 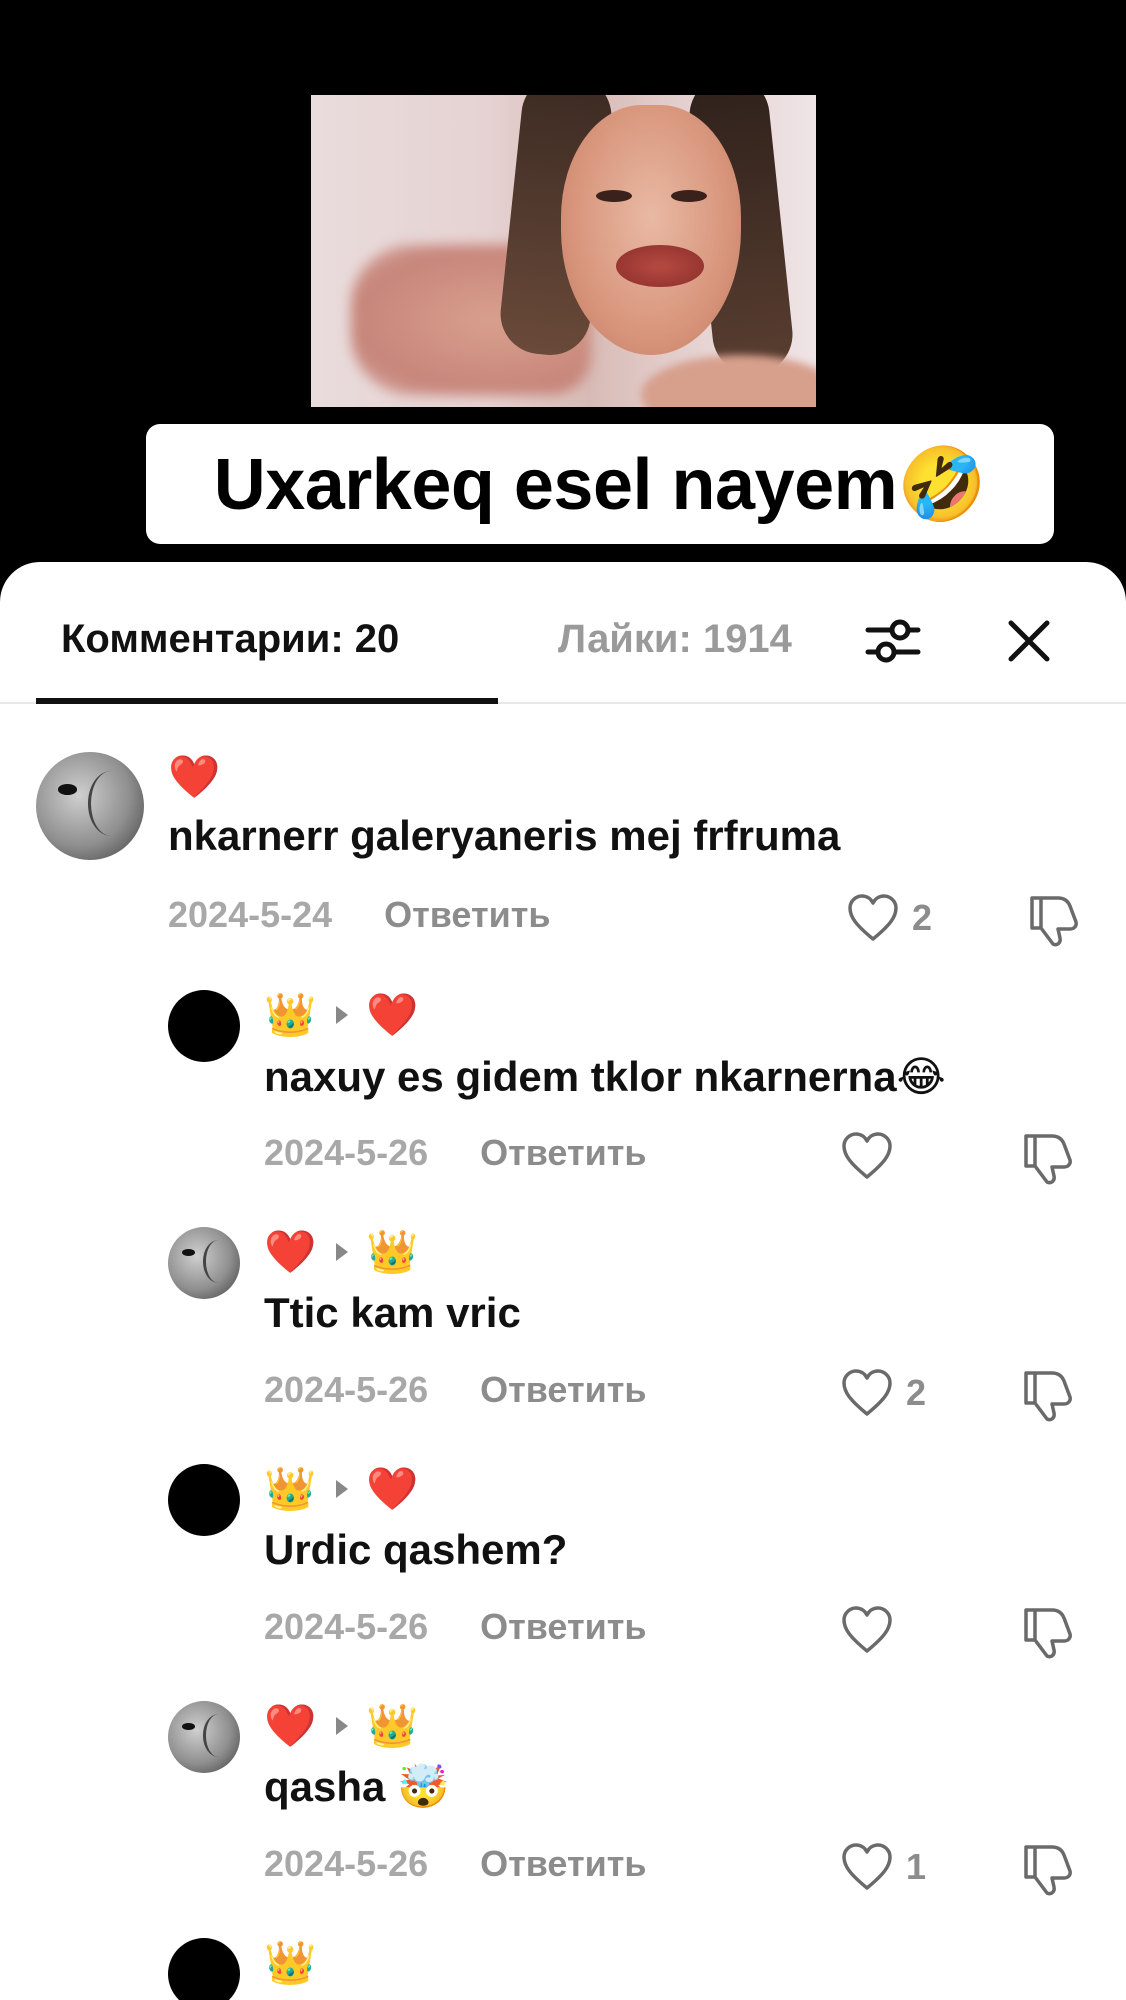 I want to click on reply-item: ❤️ 👑 qasha 🤯 2024-5-26 Ответить 1, so click(x=563, y=1811).